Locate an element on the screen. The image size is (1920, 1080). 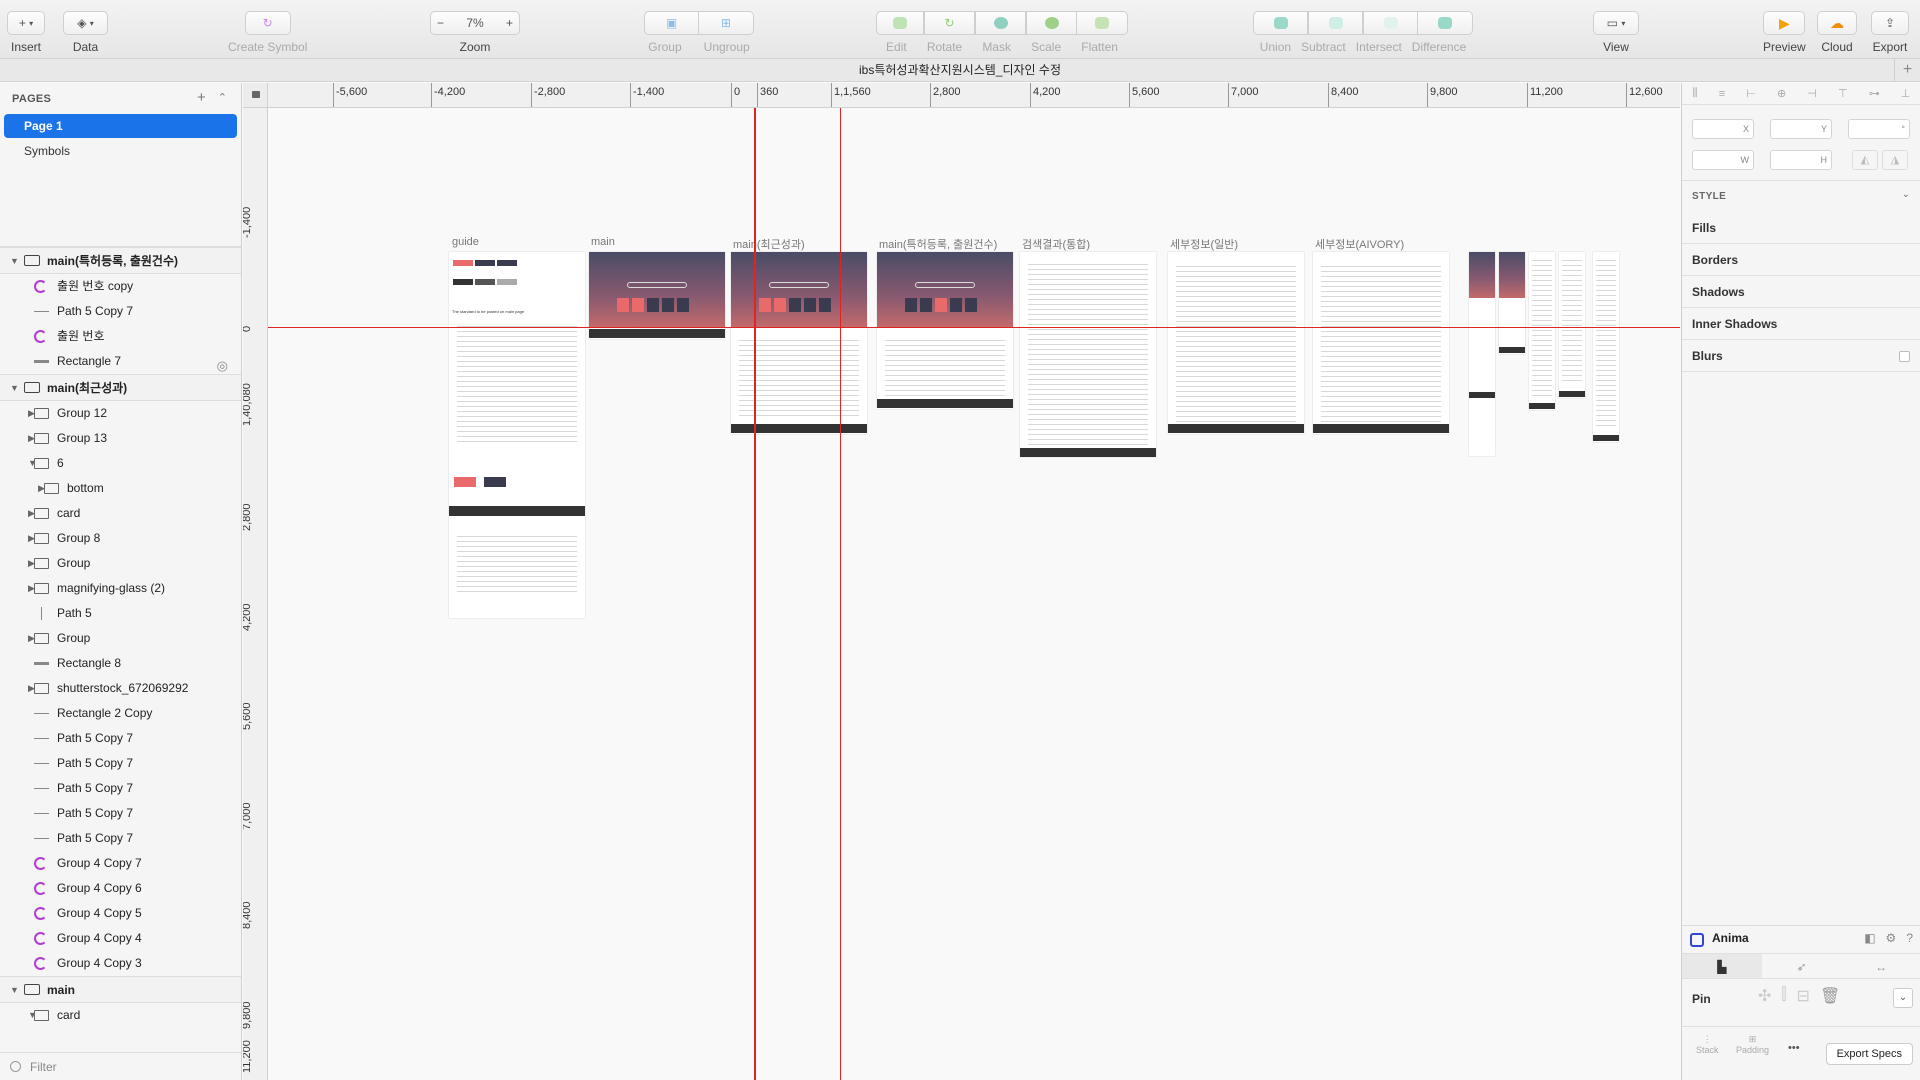
data-button: ◈ ▾ is located at coordinates (85, 23).